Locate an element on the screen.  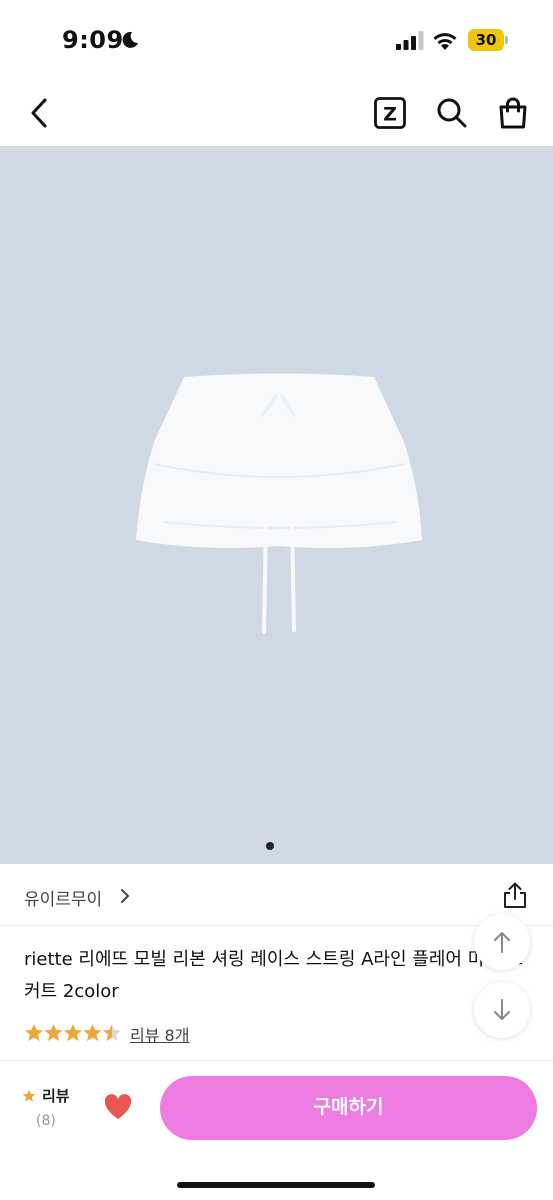
share-icon is located at coordinates (515, 895).